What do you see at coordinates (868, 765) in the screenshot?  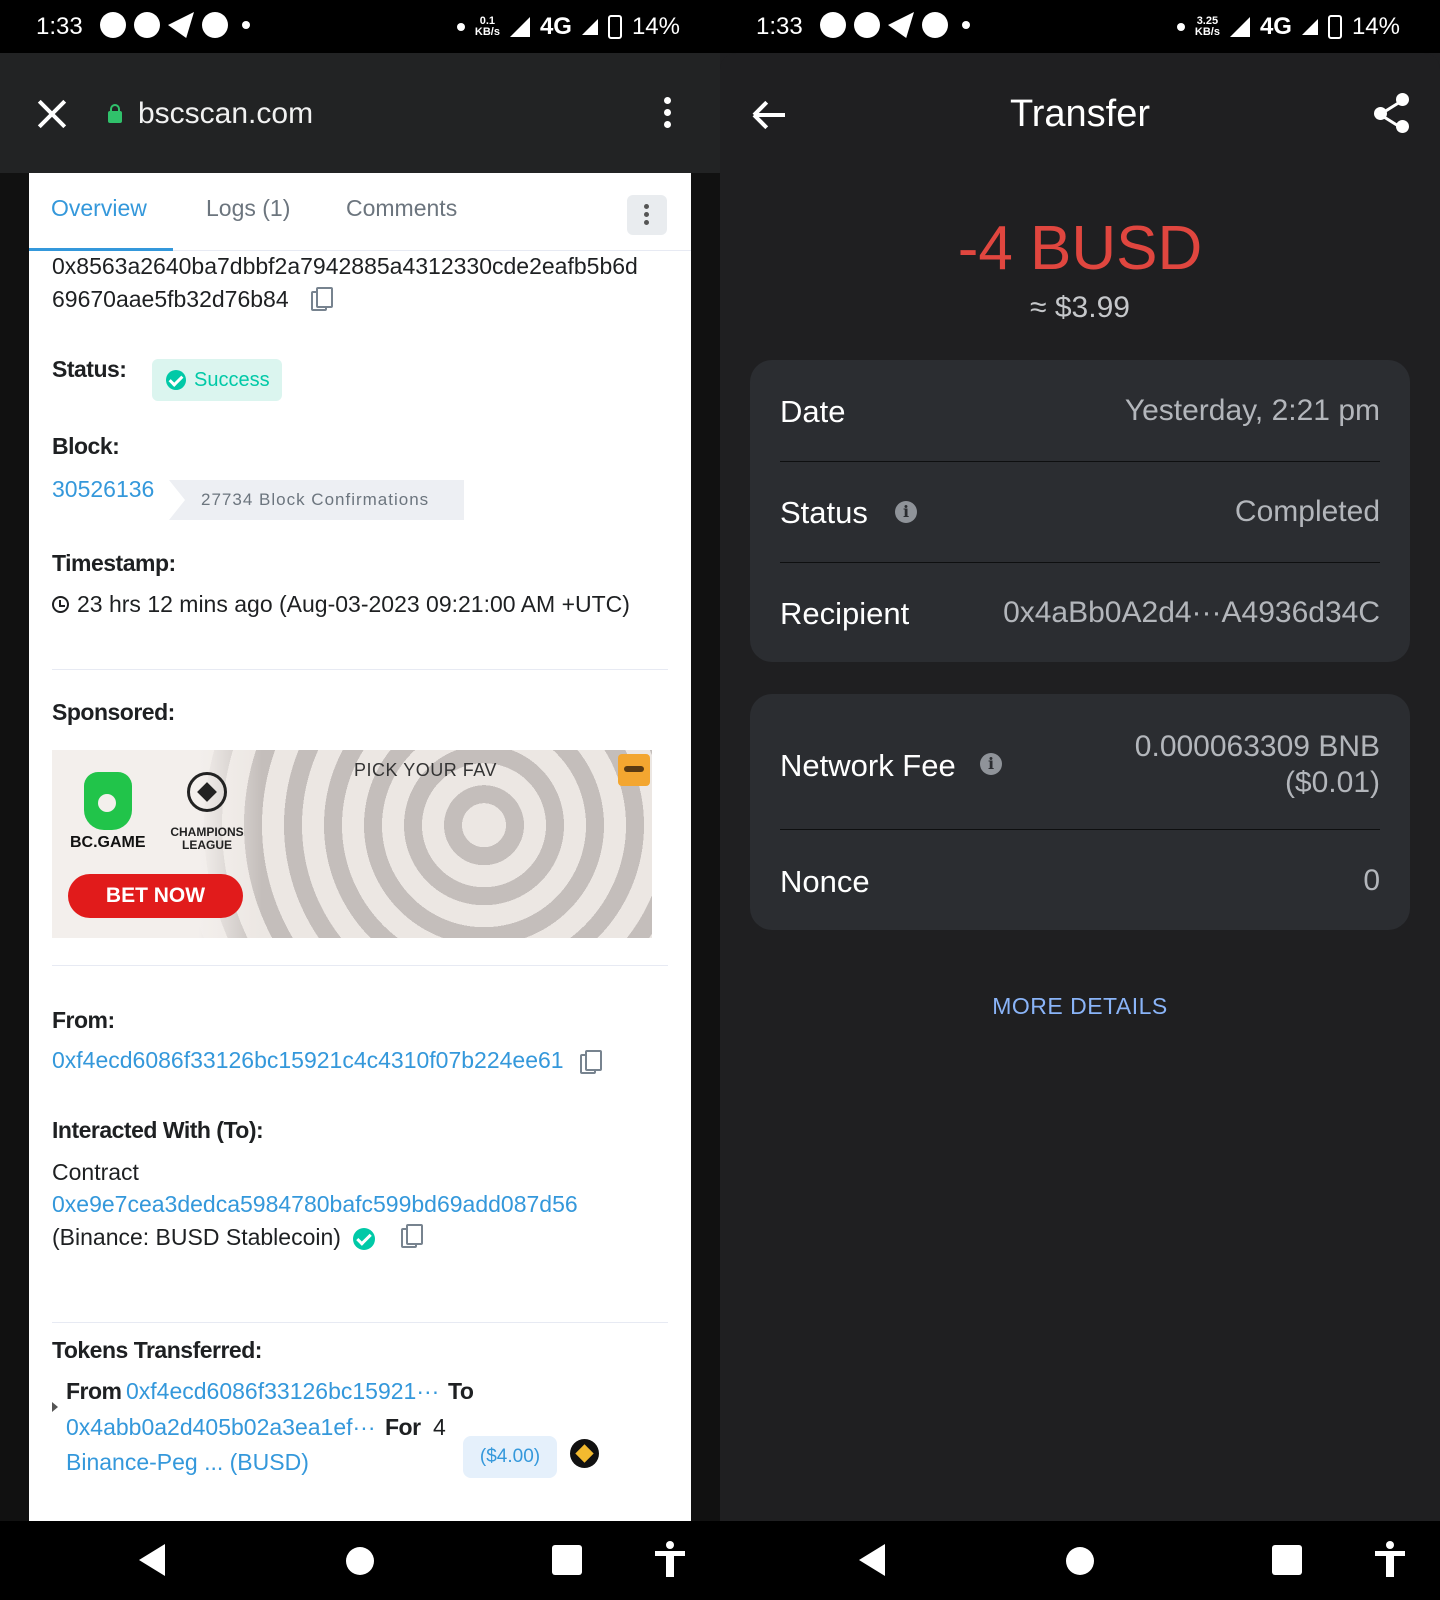 I see `network-fee-label: Network Fee` at bounding box center [868, 765].